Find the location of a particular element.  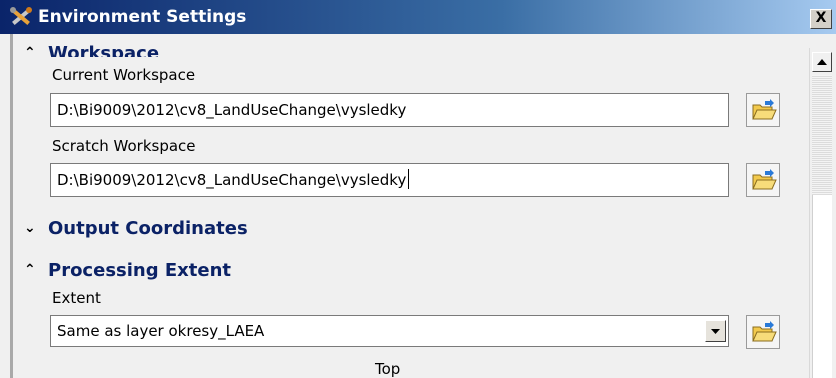

close-icon: X is located at coordinates (821, 18).